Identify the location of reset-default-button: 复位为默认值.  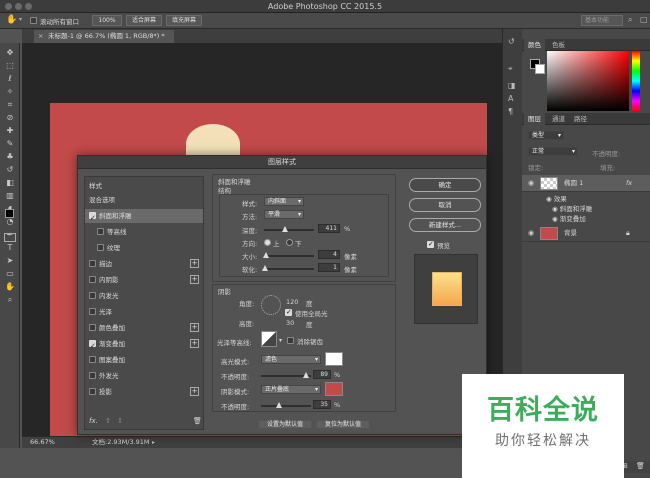
(343, 424).